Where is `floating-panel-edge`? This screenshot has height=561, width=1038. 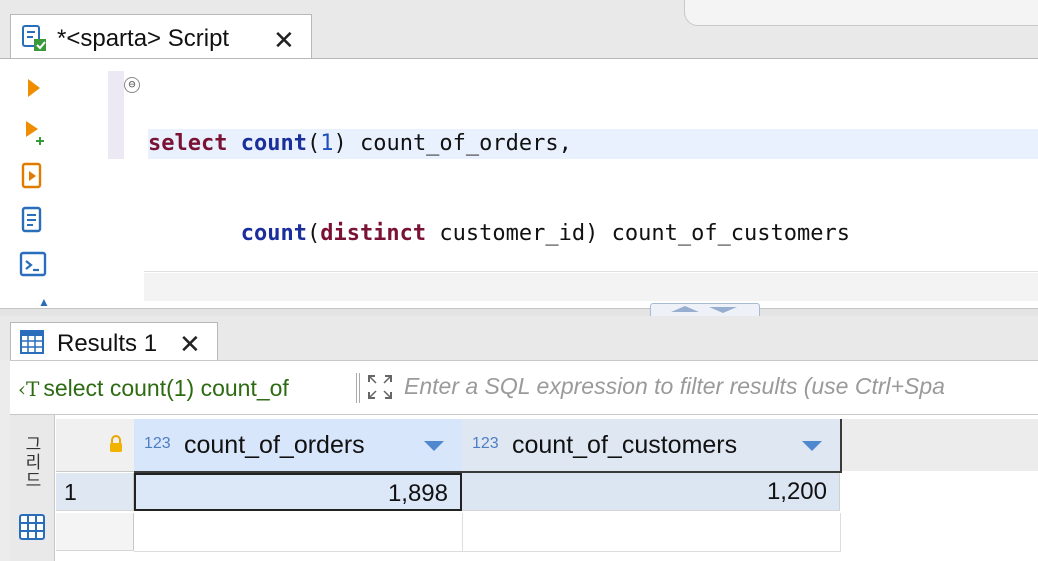
floating-panel-edge is located at coordinates (861, 13).